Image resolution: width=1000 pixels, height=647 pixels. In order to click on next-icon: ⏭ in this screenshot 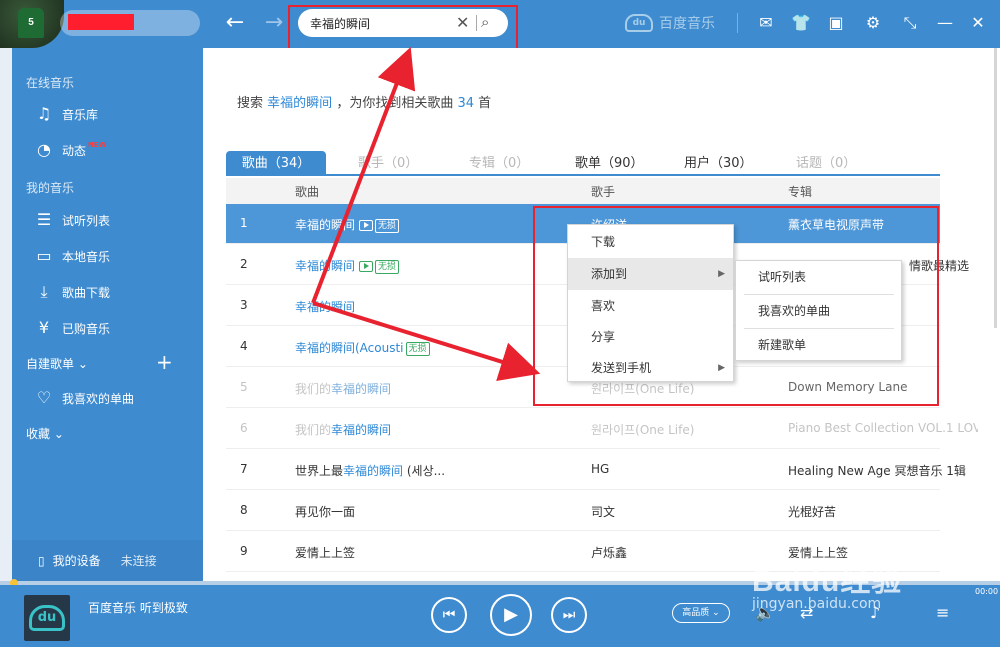, I will do `click(569, 615)`.